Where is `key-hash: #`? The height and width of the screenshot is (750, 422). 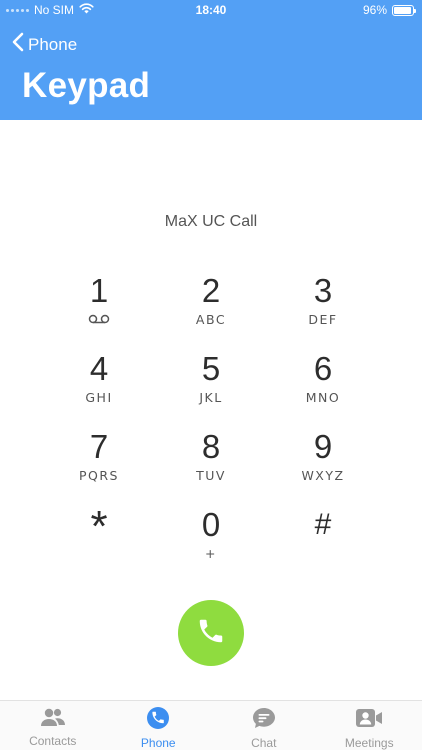
key-hash: # is located at coordinates (323, 545).